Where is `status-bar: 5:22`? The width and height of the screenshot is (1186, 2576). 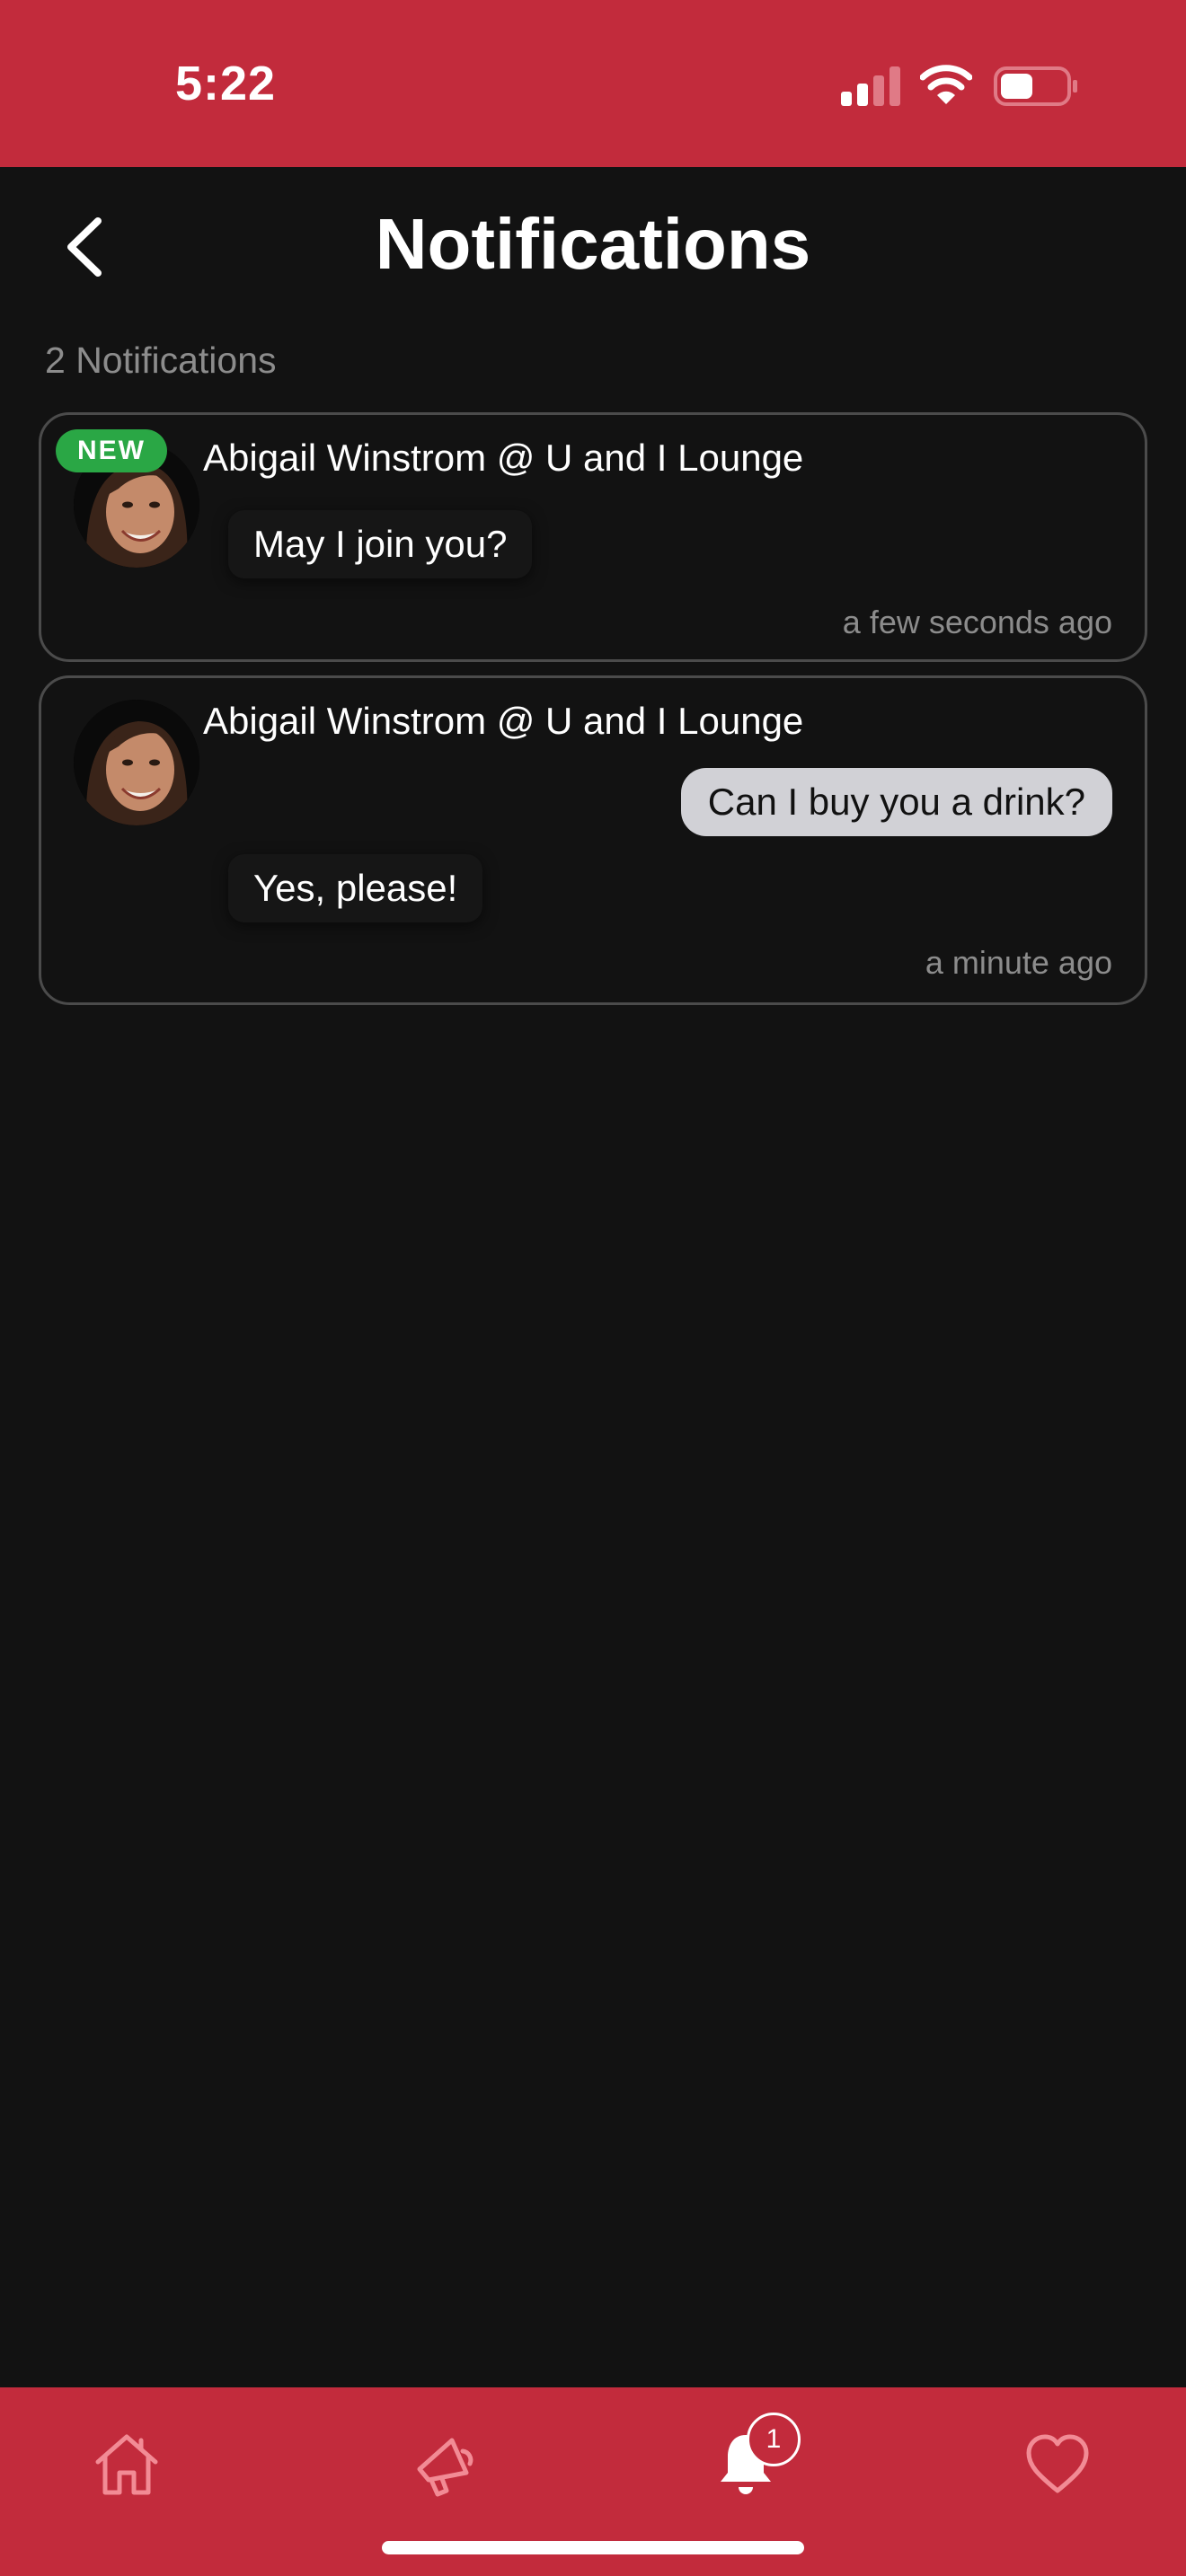 status-bar: 5:22 is located at coordinates (593, 83).